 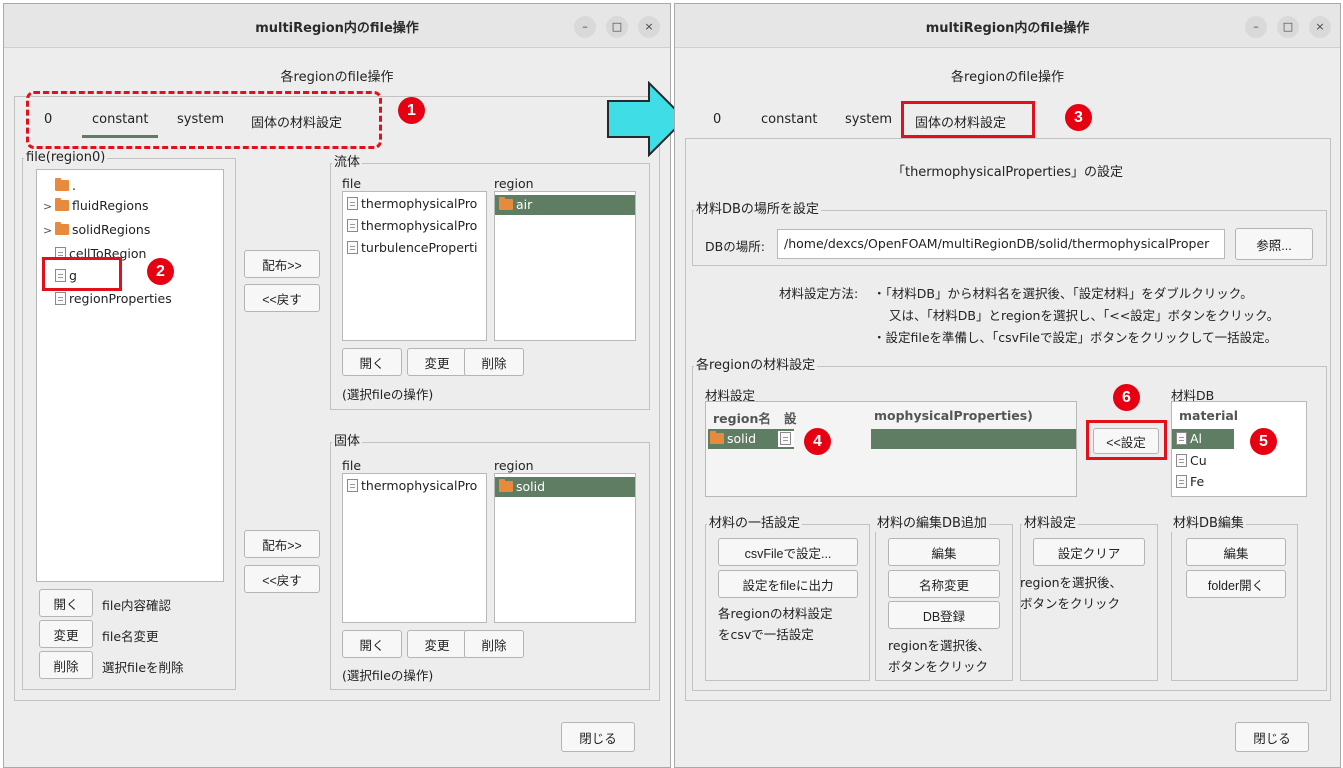 What do you see at coordinates (1236, 552) in the screenshot?
I see `db-edit-button: 編集` at bounding box center [1236, 552].